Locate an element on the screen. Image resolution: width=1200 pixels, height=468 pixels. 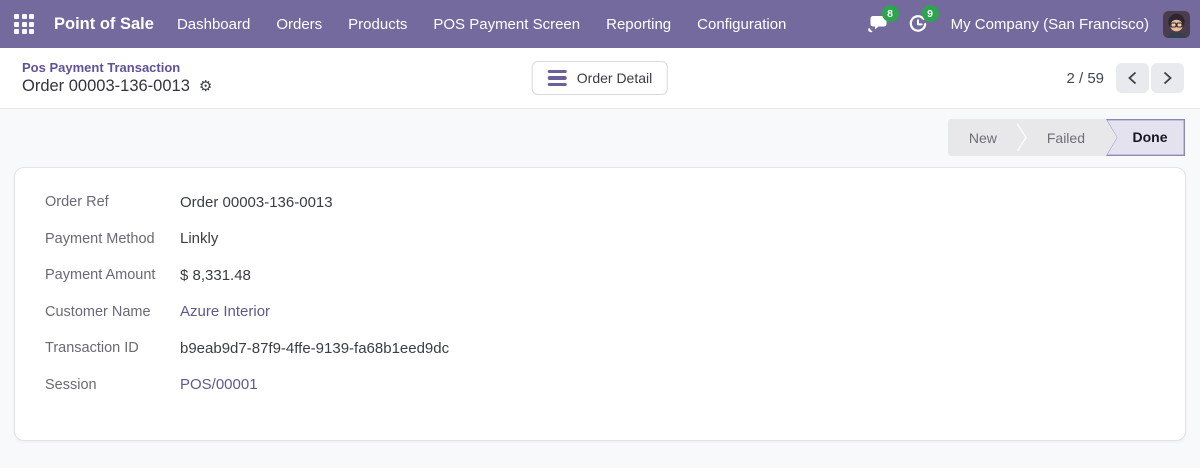
stage-new: New is located at coordinates (983, 137).